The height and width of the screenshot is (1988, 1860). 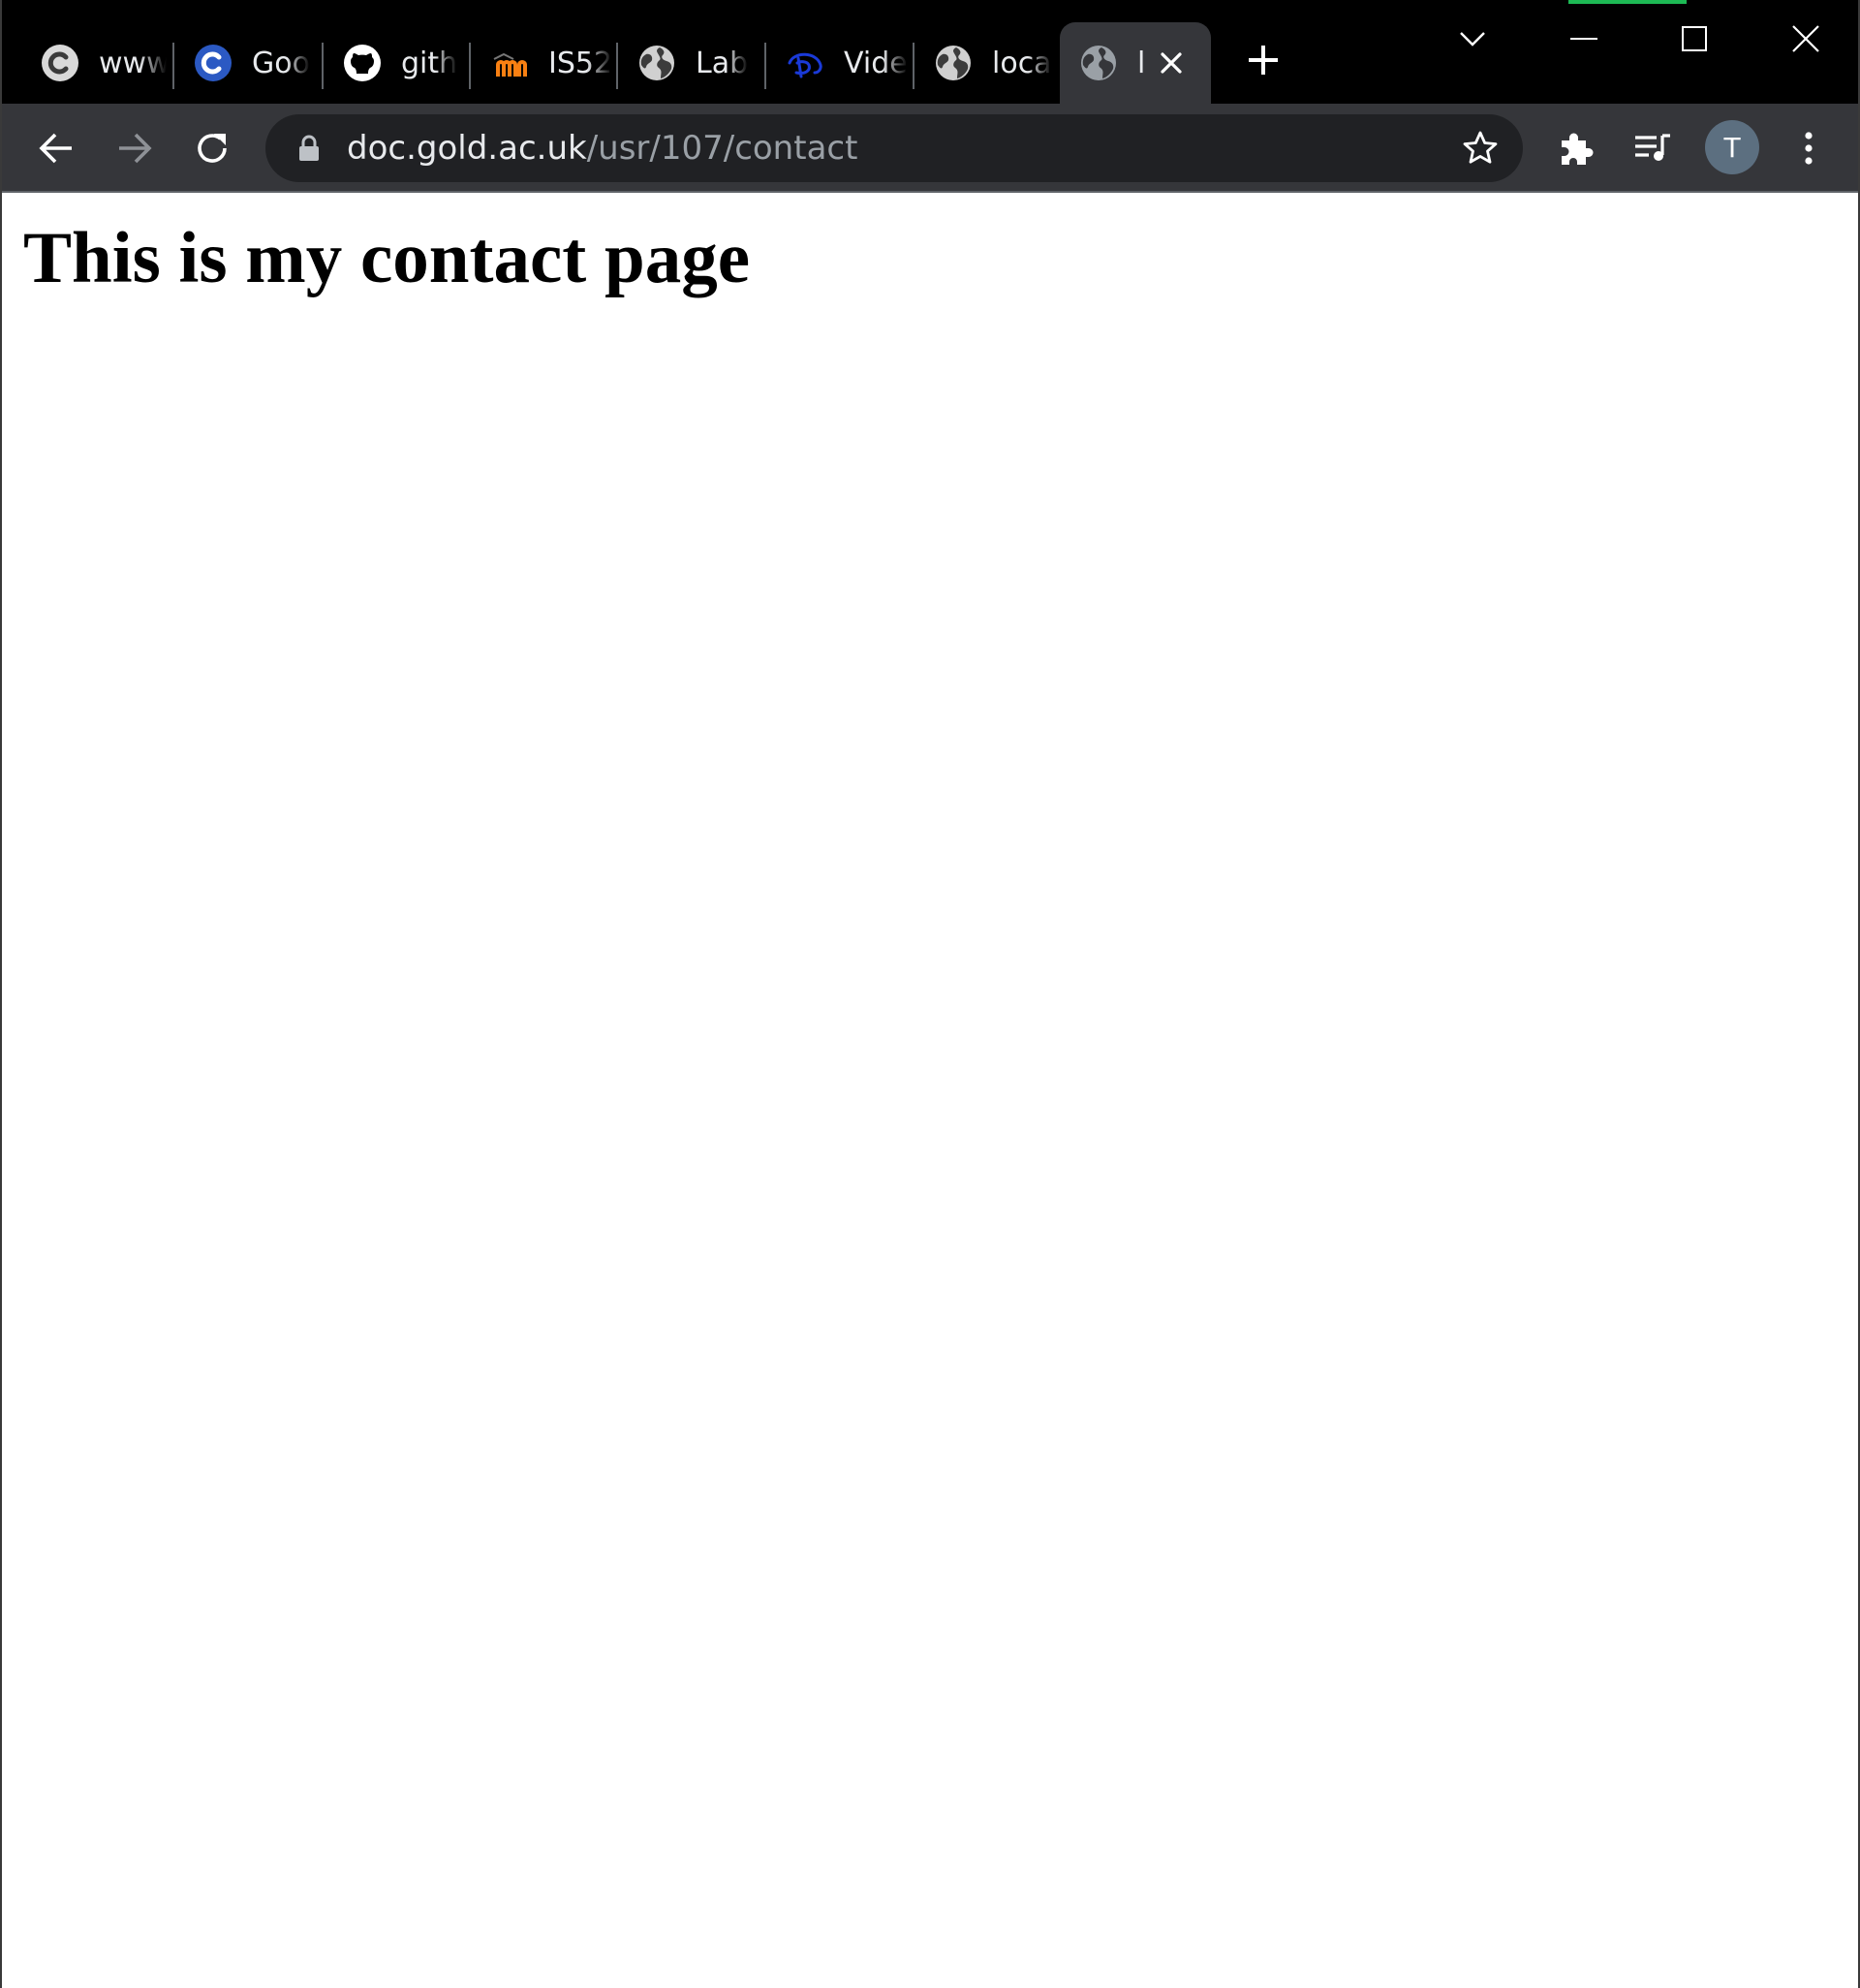 I want to click on url-host: doc.gold.ac.uk, so click(x=467, y=148).